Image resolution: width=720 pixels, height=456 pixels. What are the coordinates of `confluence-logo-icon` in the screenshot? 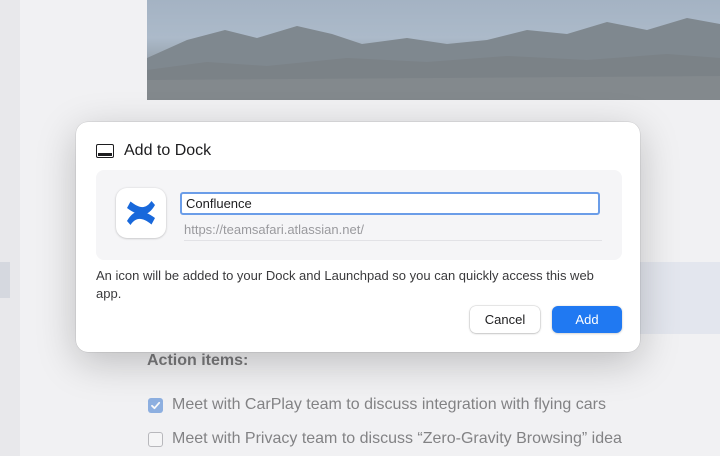 It's located at (141, 213).